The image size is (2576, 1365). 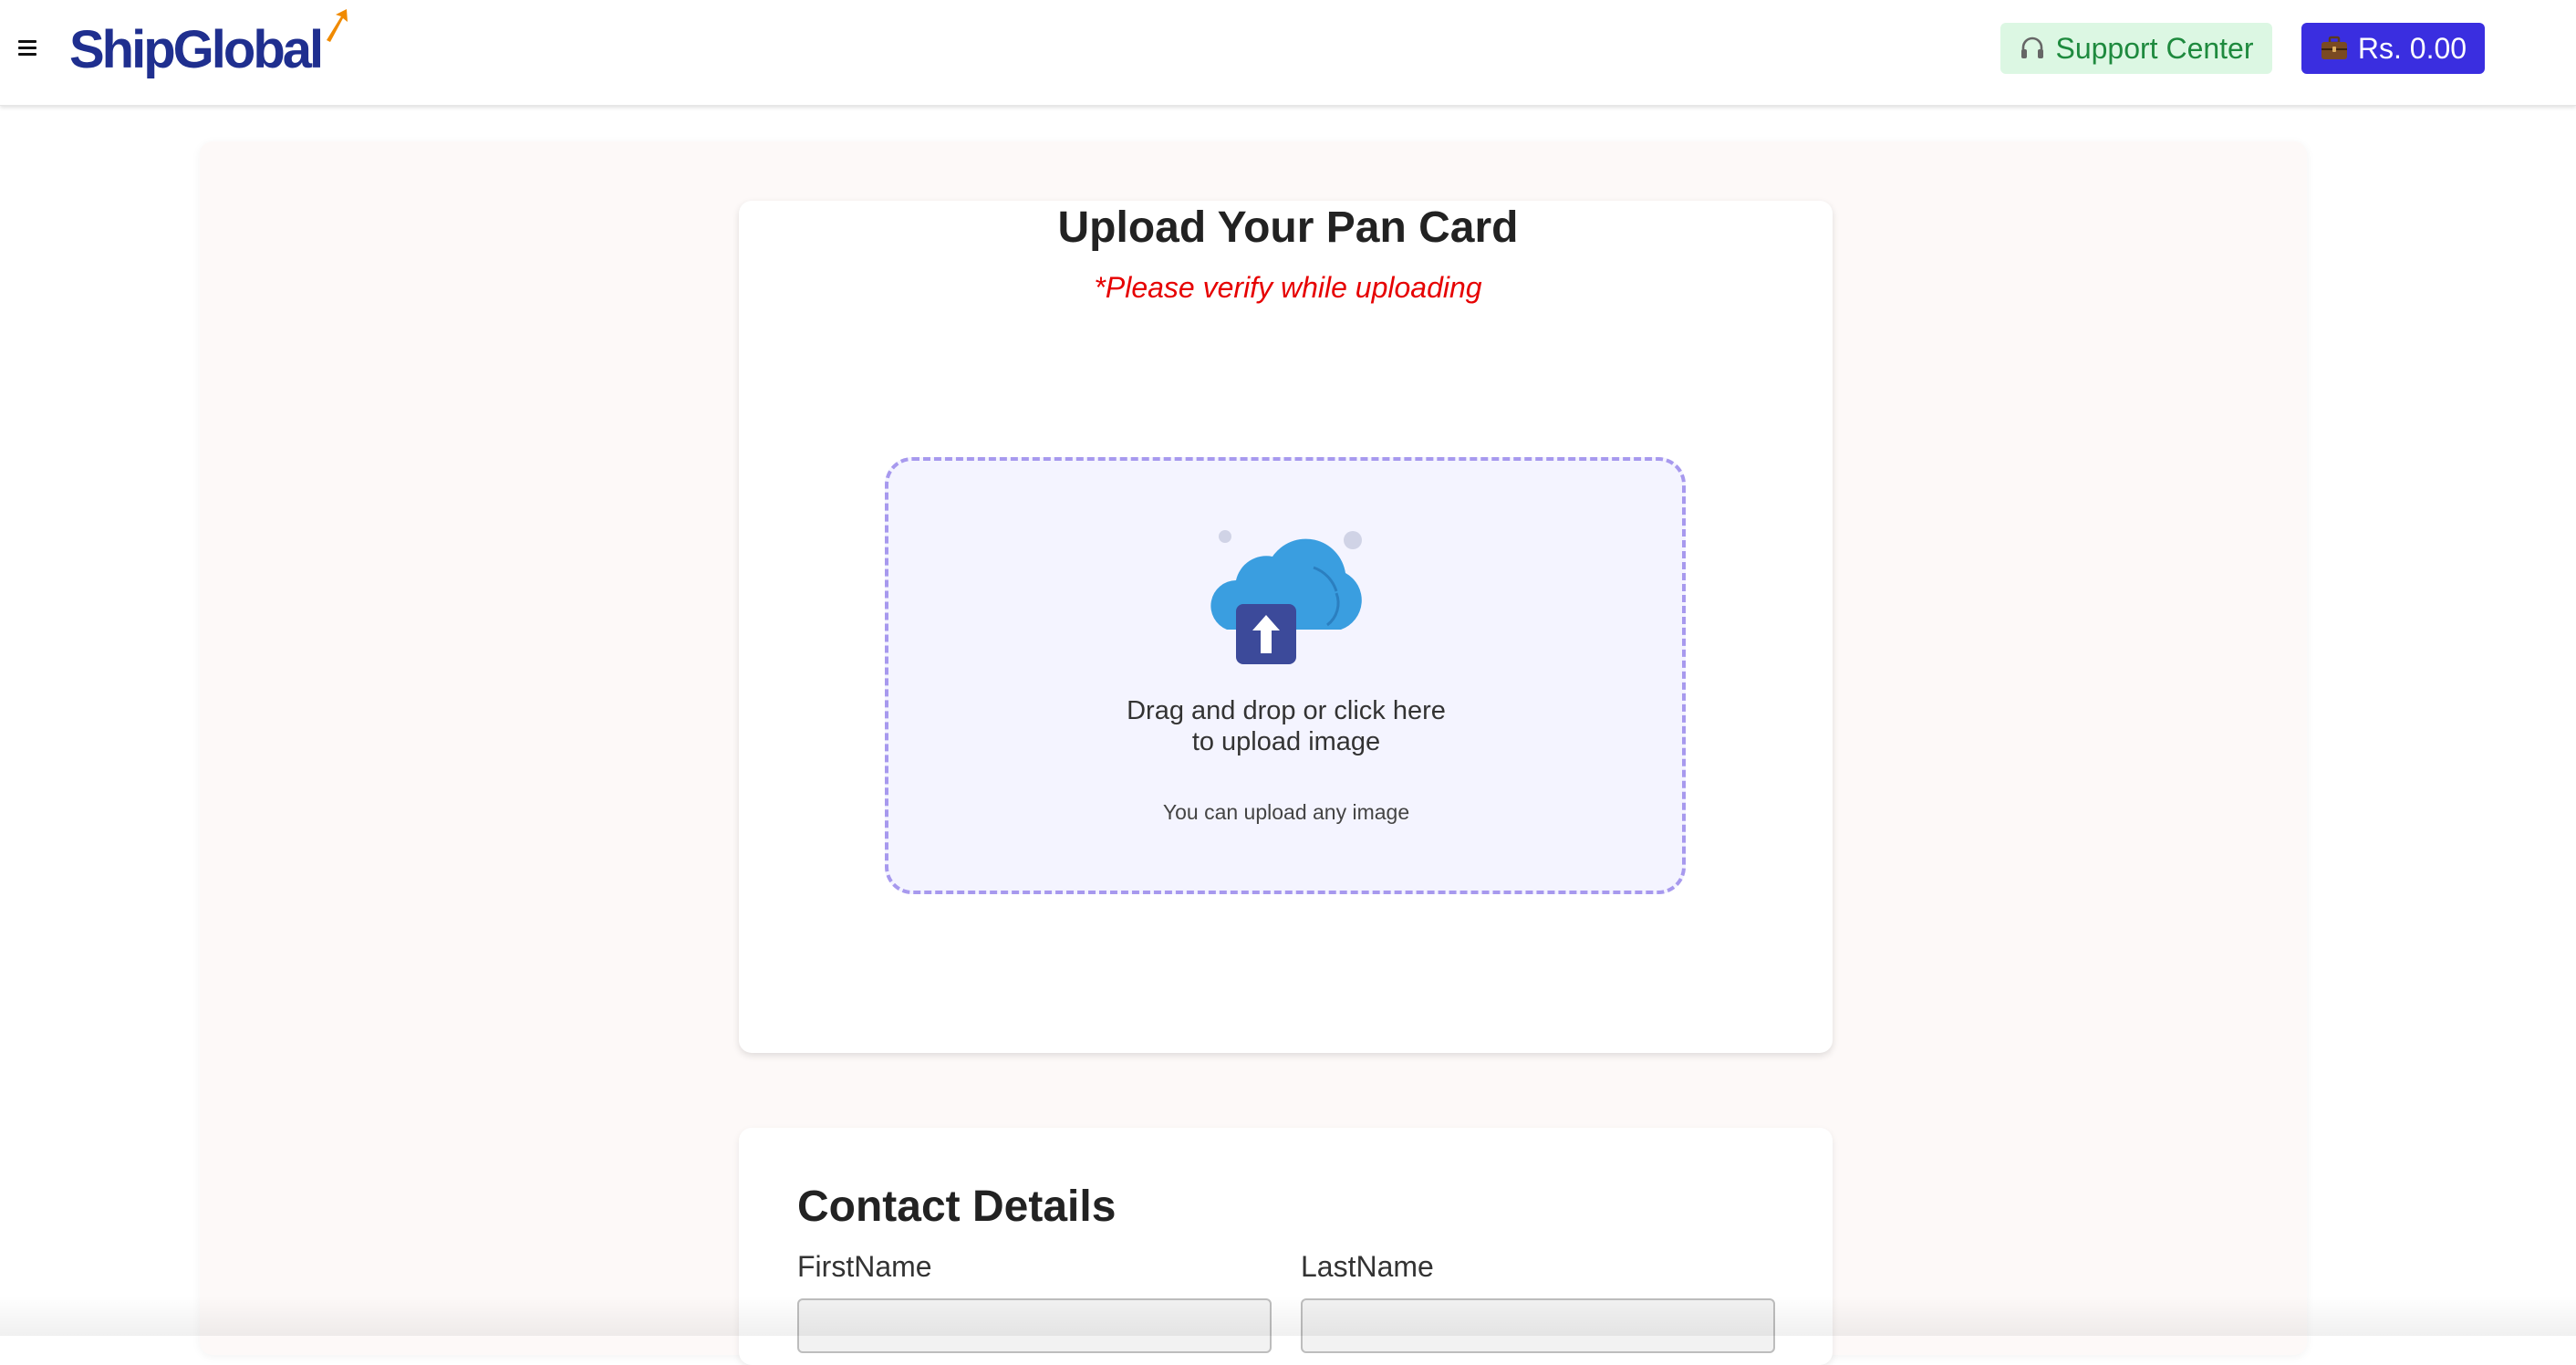 I want to click on dropzone-subtext: You can upload any image, so click(x=1286, y=812).